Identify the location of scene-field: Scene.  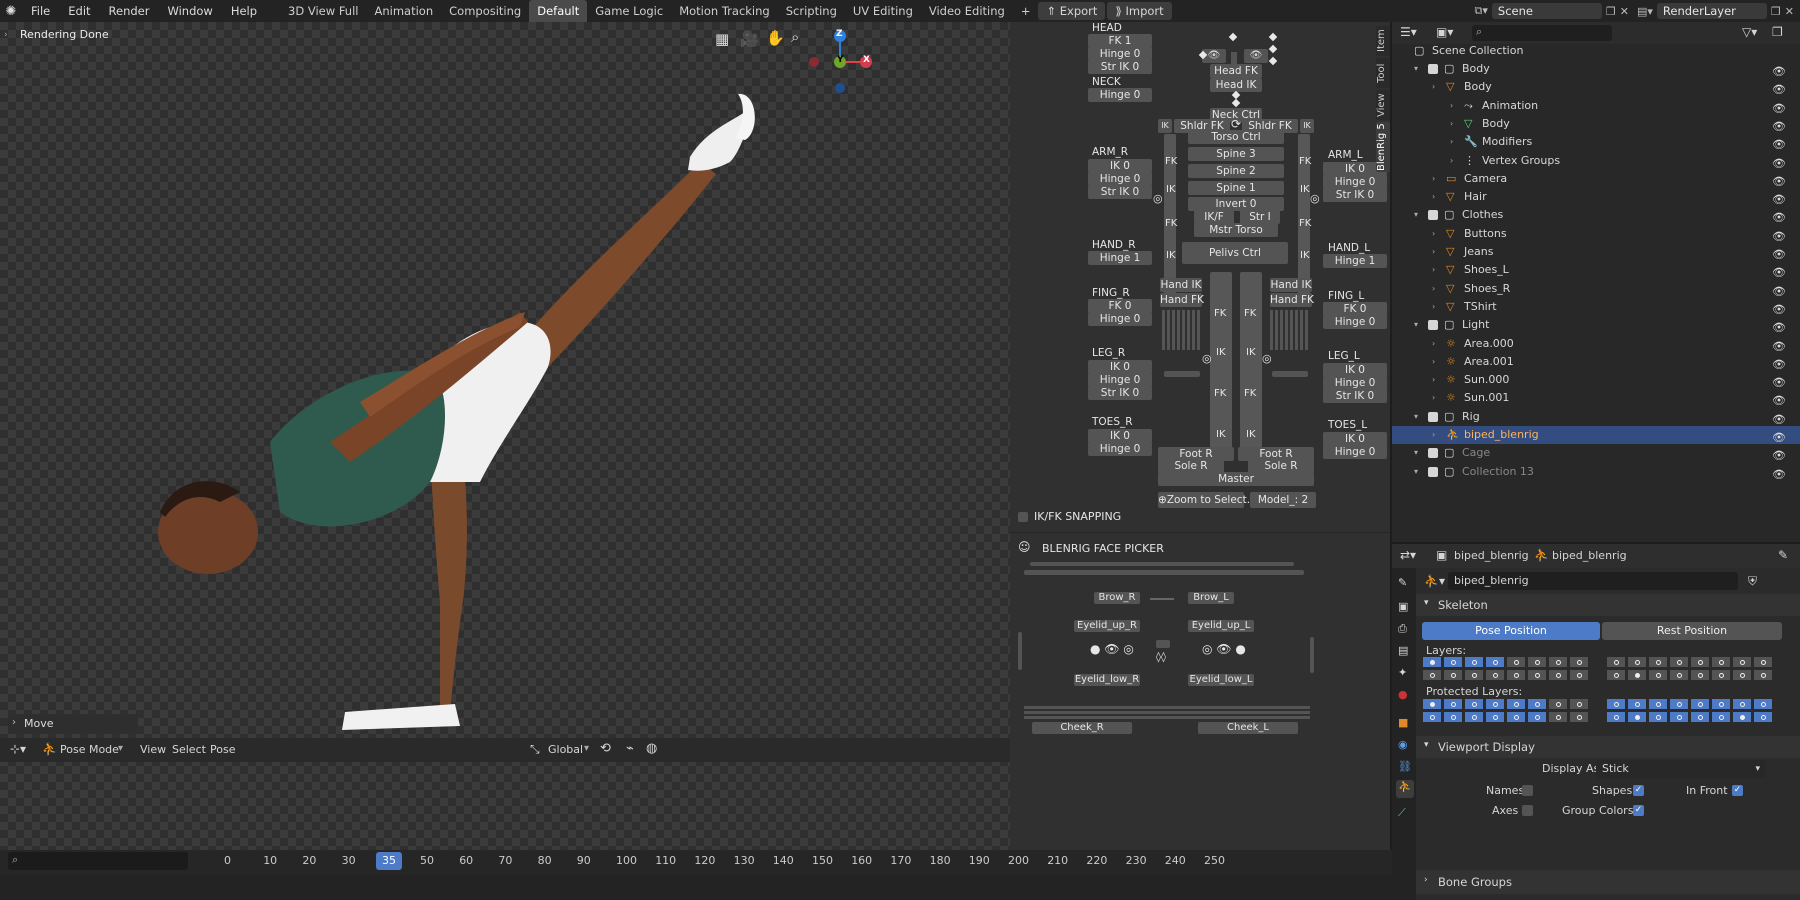
(1546, 11).